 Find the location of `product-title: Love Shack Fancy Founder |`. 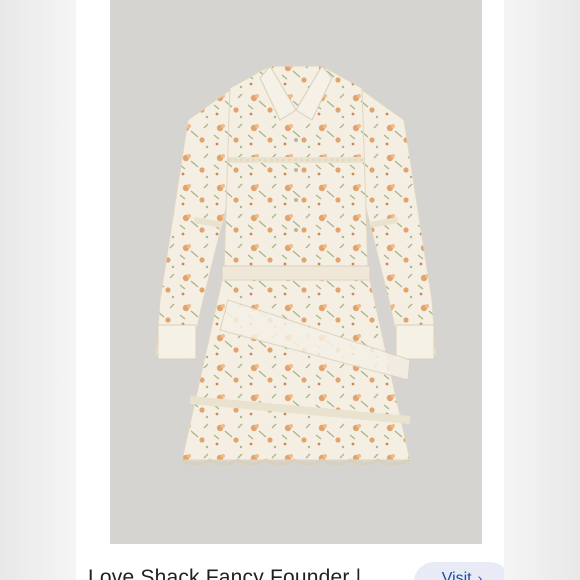

product-title: Love Shack Fancy Founder | is located at coordinates (224, 573).